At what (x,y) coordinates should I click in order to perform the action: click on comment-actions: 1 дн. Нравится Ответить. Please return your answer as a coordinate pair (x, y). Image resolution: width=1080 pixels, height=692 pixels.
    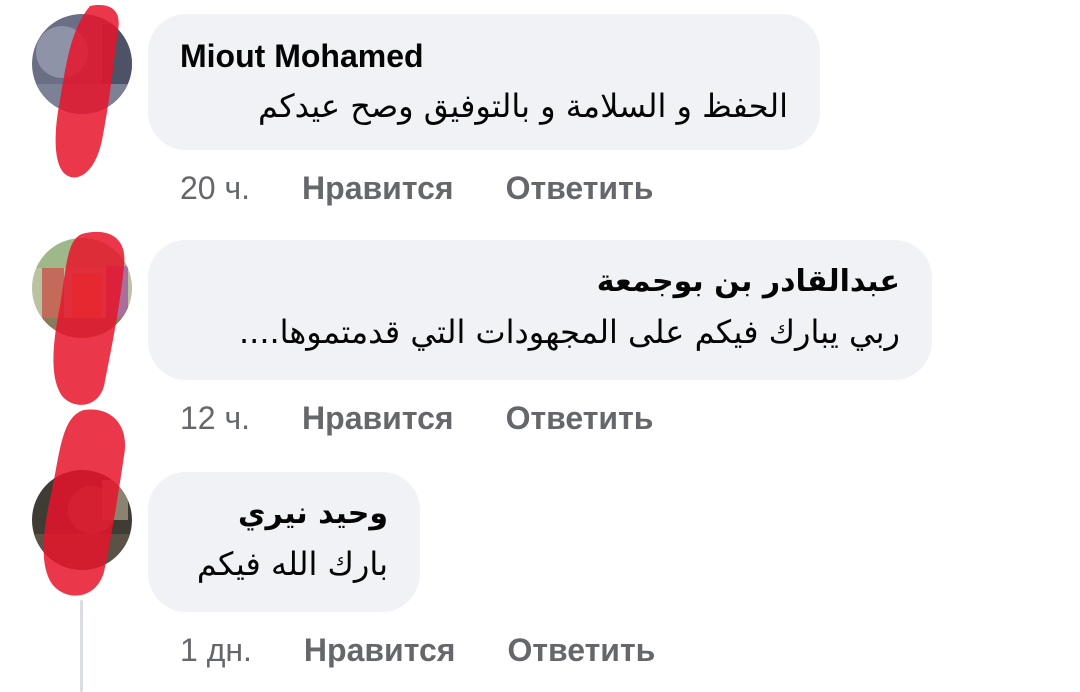
    Looking at the image, I should click on (417, 650).